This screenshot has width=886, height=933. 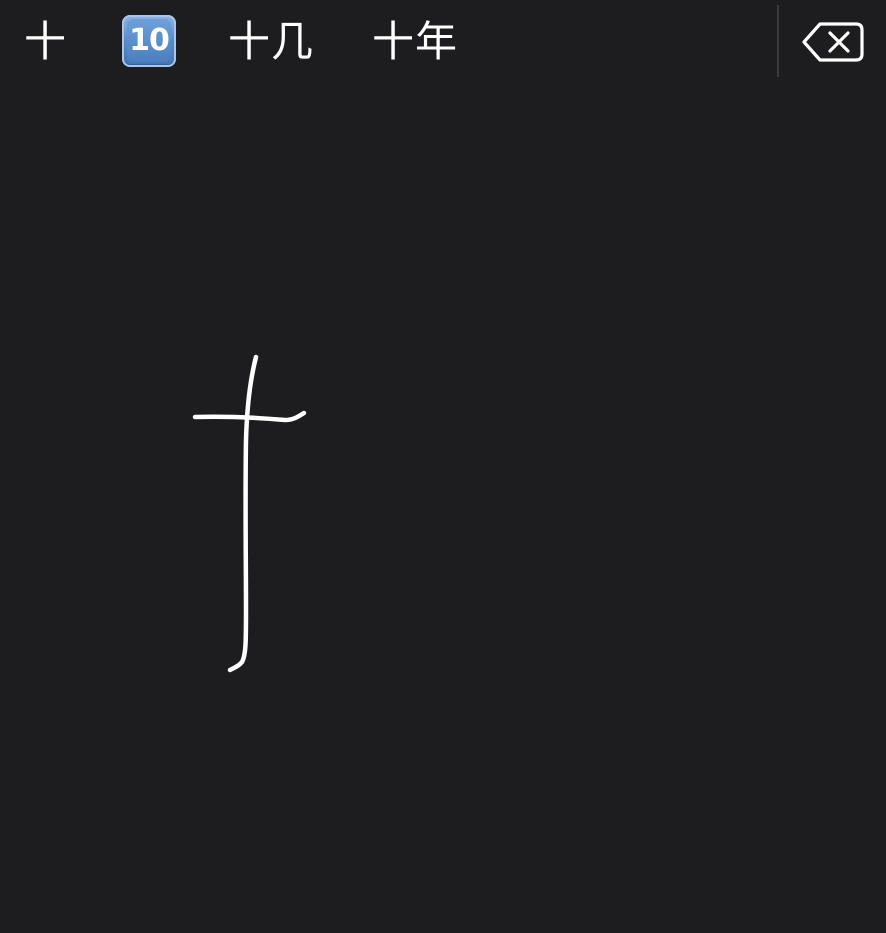 What do you see at coordinates (243, 513) in the screenshot?
I see `ink-stroke-vertical` at bounding box center [243, 513].